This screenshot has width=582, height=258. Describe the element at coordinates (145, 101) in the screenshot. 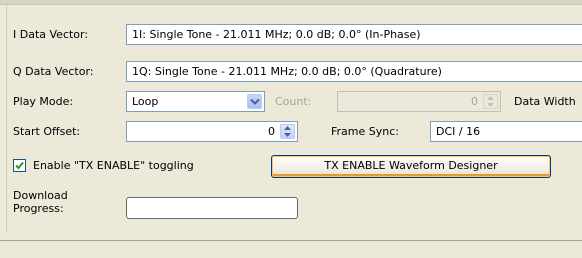

I see `play-mode-value: Loop` at that location.